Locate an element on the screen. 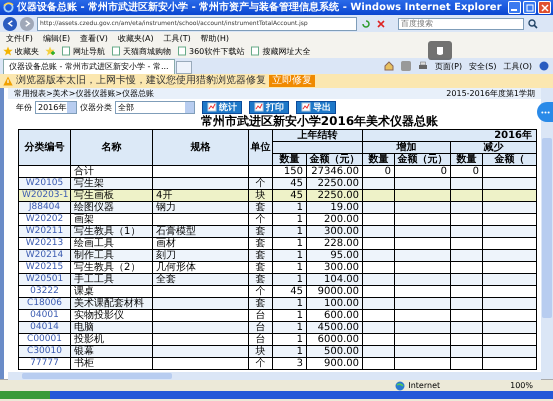 This screenshot has width=553, height=401. more-icon is located at coordinates (545, 112).